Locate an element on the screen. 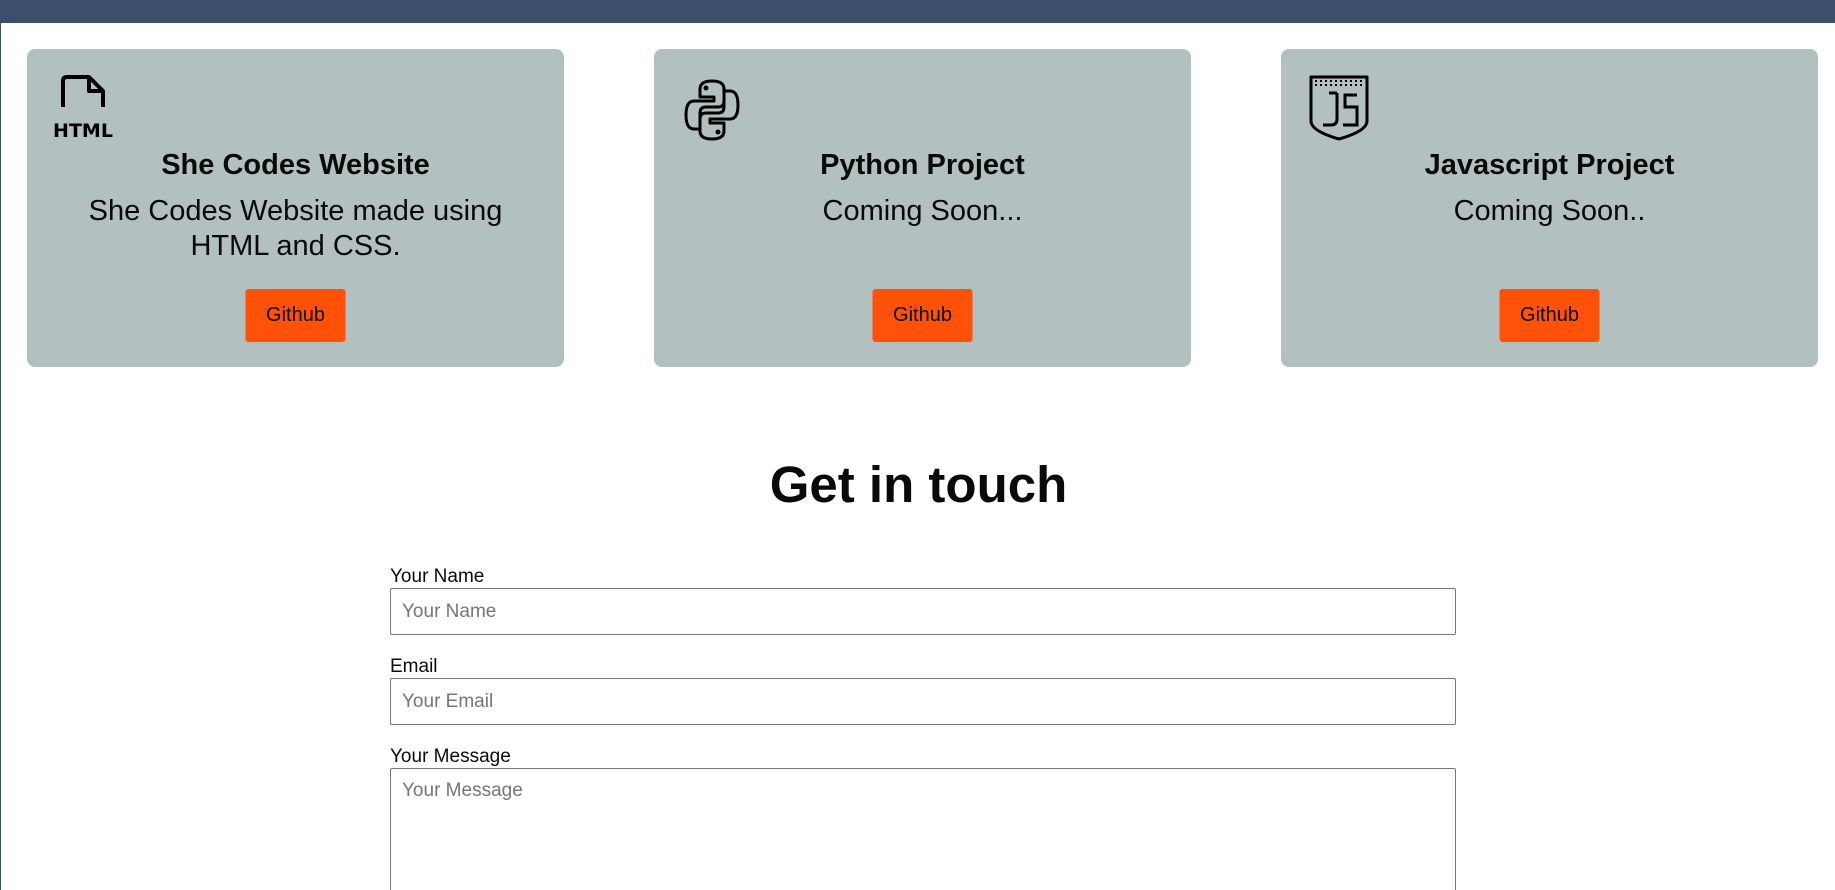 The image size is (1835, 890). project-card-javascript: Javascript Project Coming Soon.. Github is located at coordinates (1549, 208).